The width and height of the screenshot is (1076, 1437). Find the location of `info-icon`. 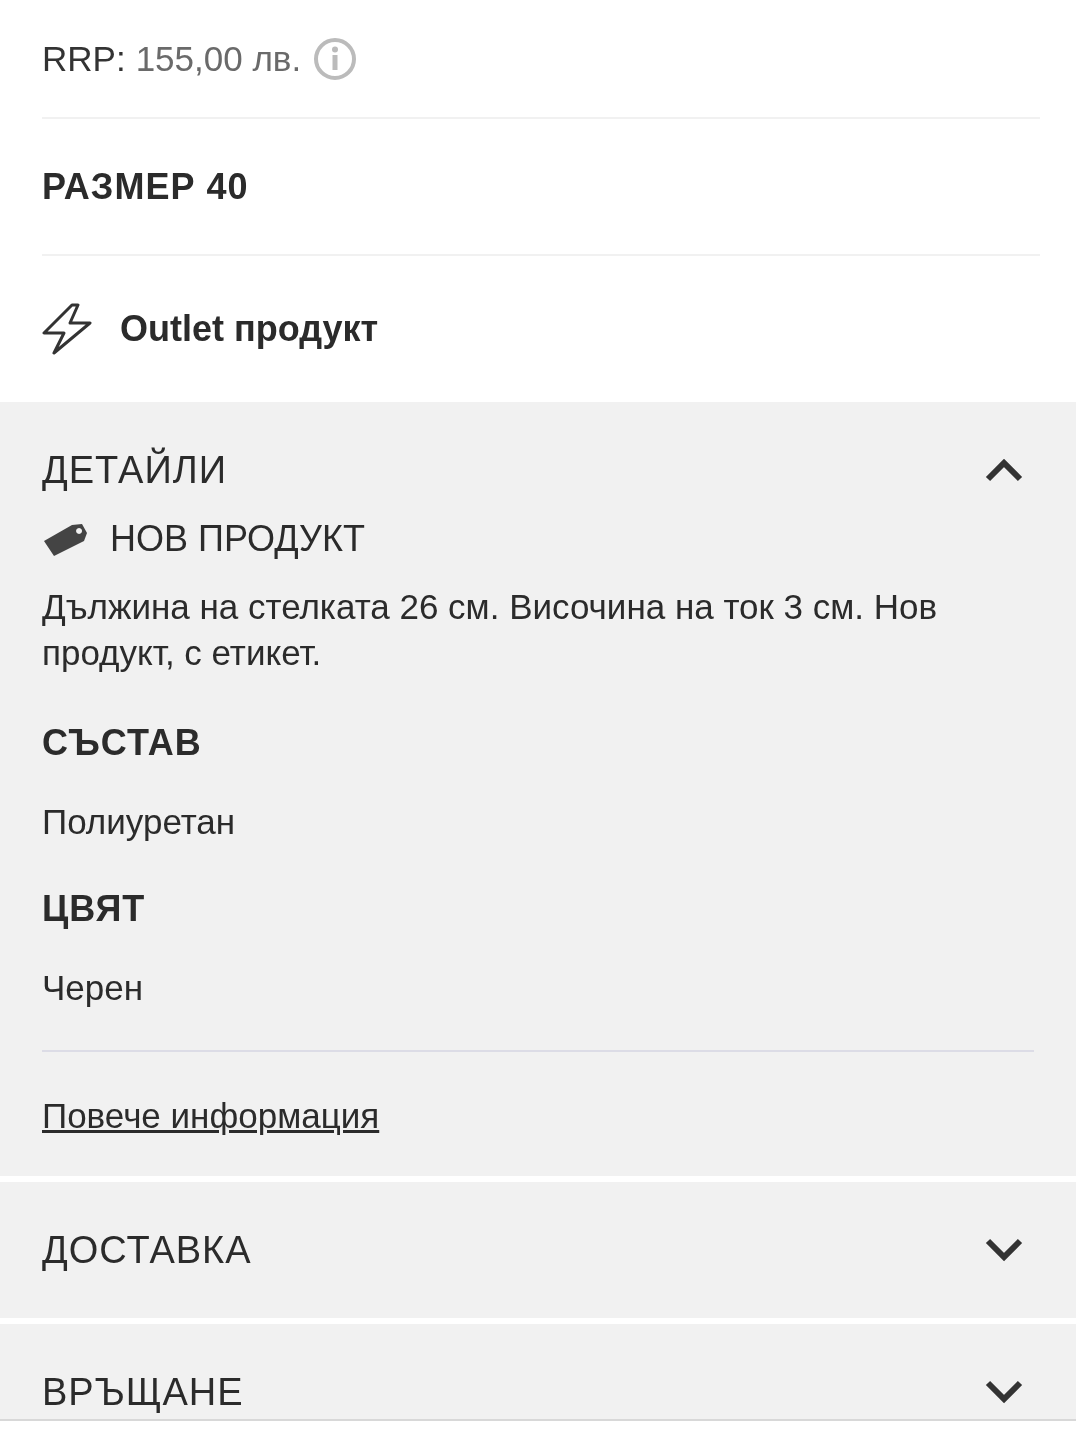

info-icon is located at coordinates (335, 58).